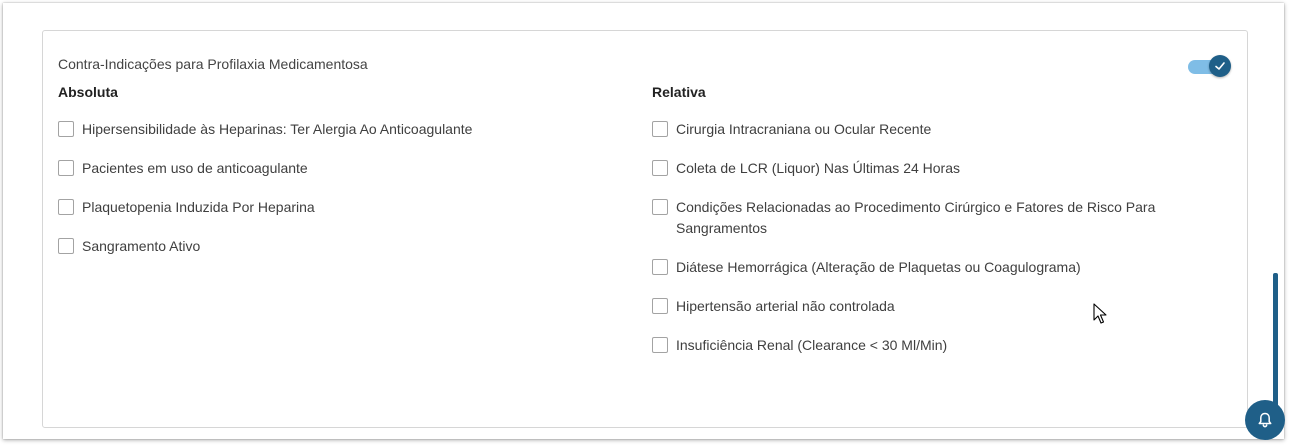 The height and width of the screenshot is (447, 1291). Describe the element at coordinates (922, 307) in the screenshot. I see `relativa-option-hipertensao: Hipertensão arterial não controlada` at that location.